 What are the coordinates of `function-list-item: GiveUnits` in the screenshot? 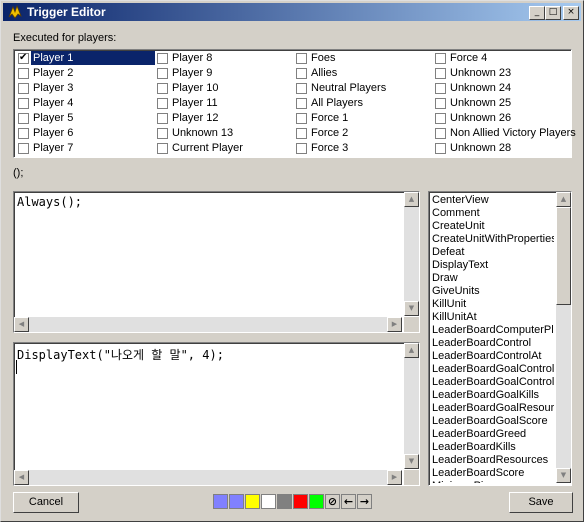 It's located at (493, 291).